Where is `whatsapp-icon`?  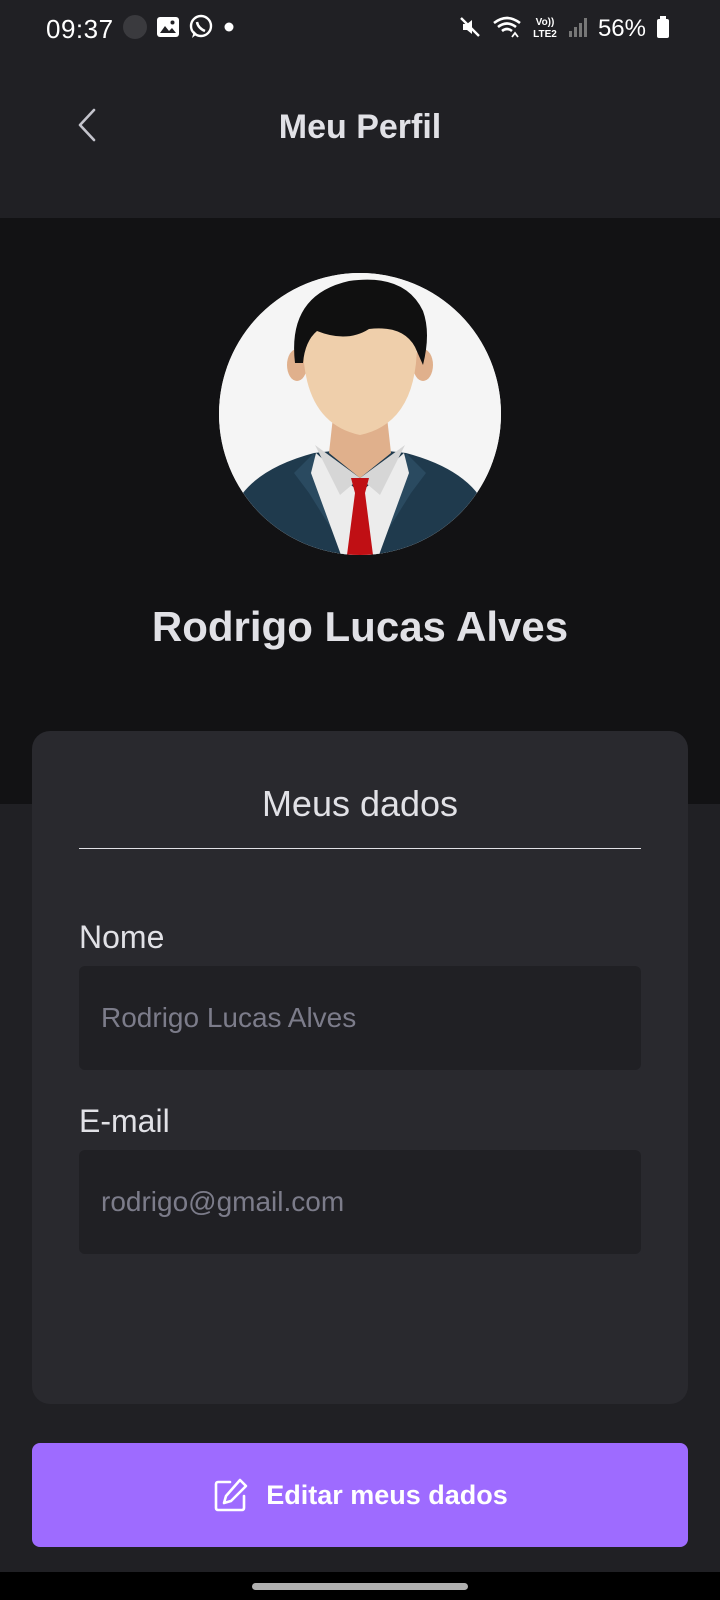 whatsapp-icon is located at coordinates (201, 29).